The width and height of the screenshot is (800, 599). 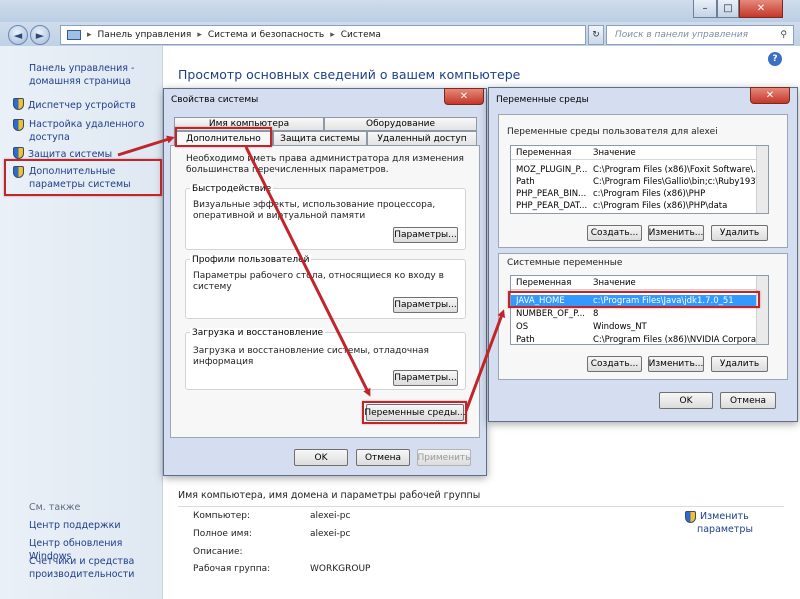 I want to click on sidebar-item-label: Защита системы, so click(x=70, y=154).